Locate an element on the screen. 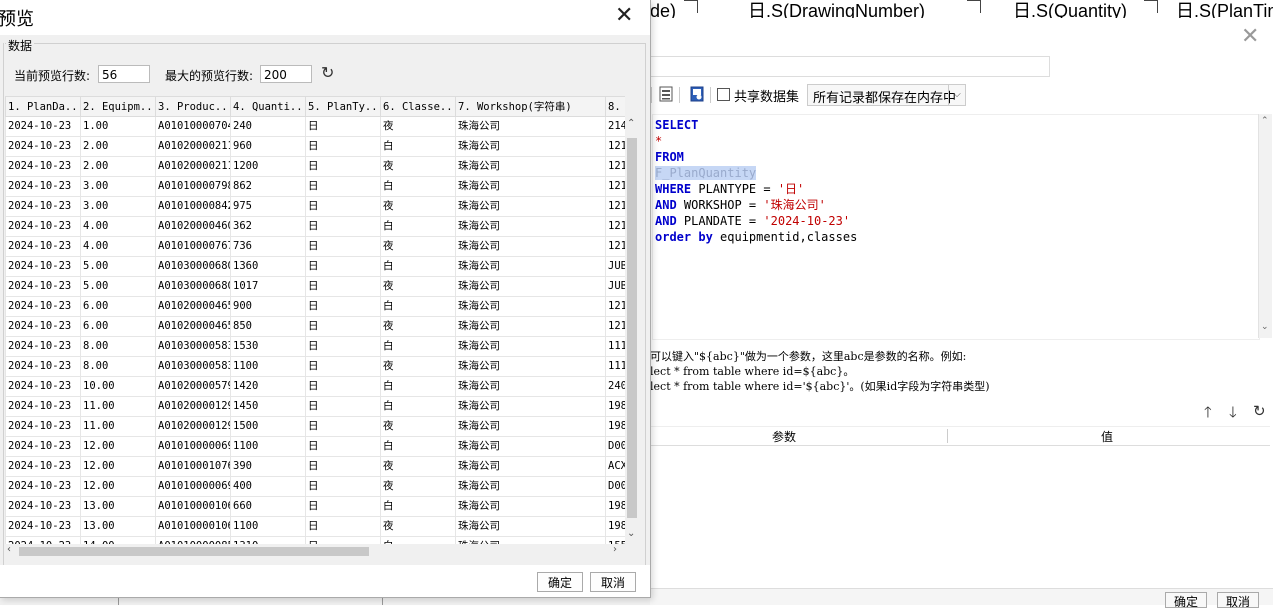 The height and width of the screenshot is (611, 1273). cancel-button: 取消 is located at coordinates (613, 582).